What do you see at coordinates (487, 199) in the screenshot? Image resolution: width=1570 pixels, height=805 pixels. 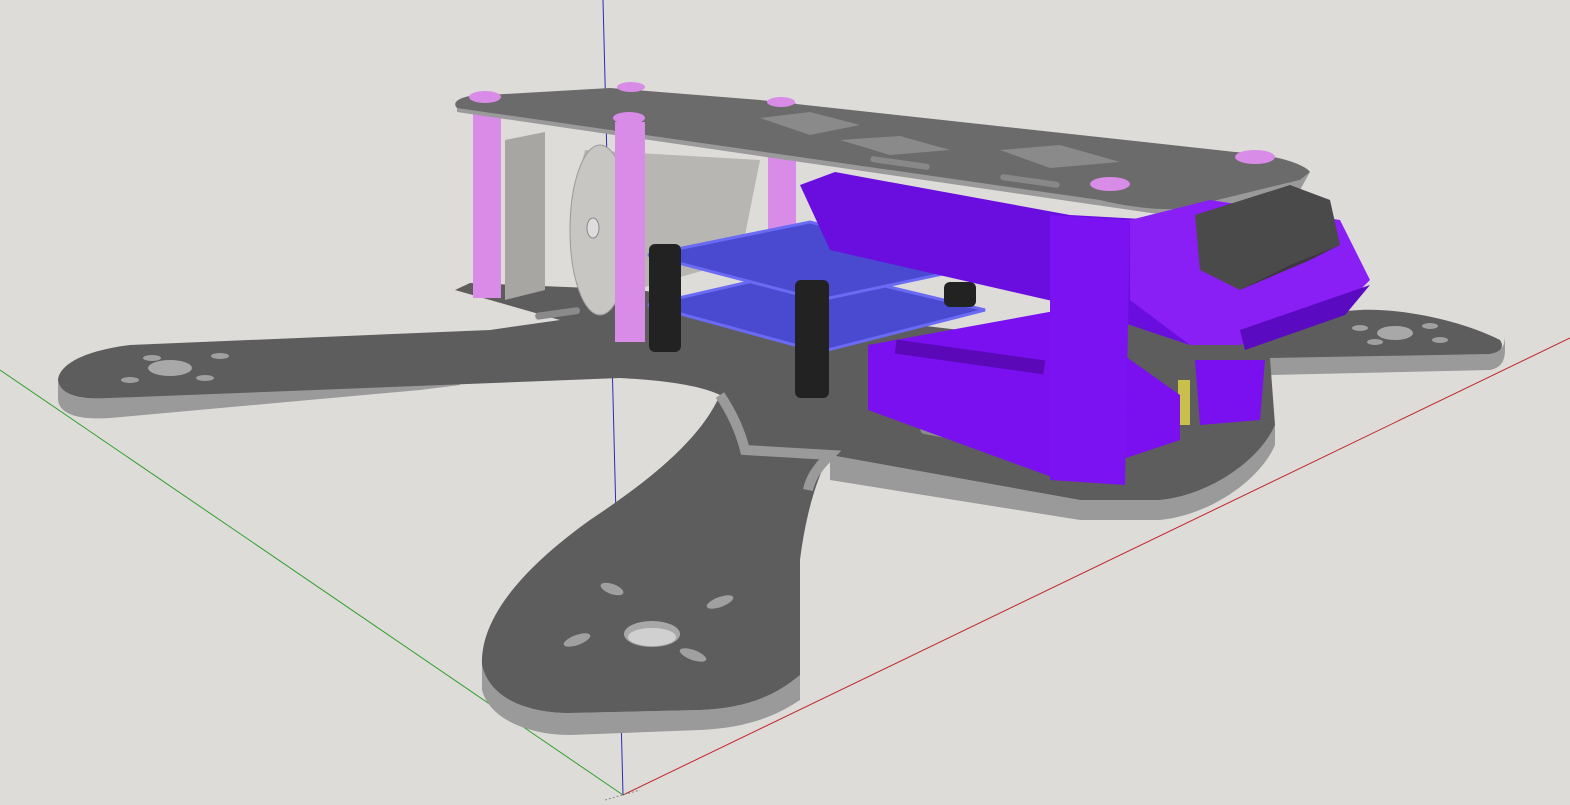 I see `standoff` at bounding box center [487, 199].